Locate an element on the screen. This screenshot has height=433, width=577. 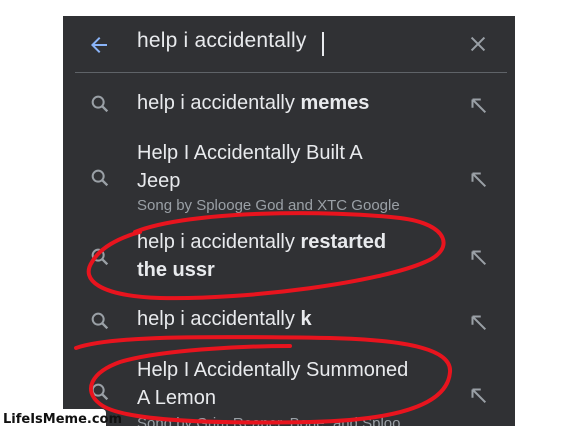
search-input: help i accidentally is located at coordinates (222, 41).